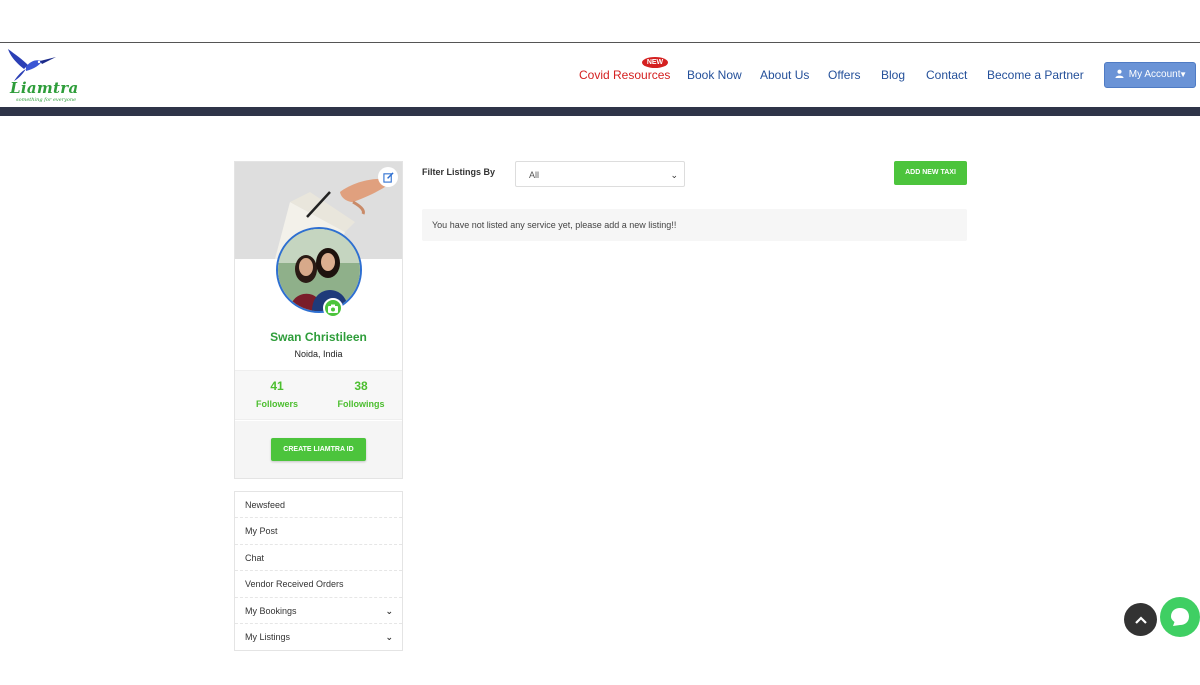  What do you see at coordinates (624, 76) in the screenshot?
I see `nav-covid-resources: Covid Resources` at bounding box center [624, 76].